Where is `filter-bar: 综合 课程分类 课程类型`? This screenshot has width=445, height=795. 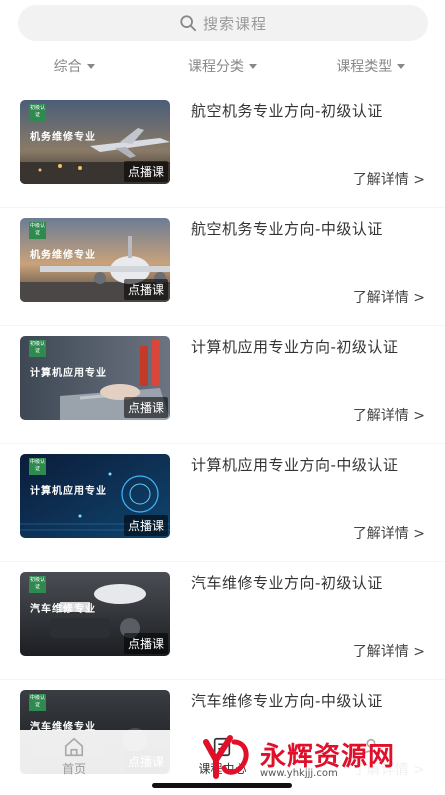
filter-bar: 综合 课程分类 课程类型 is located at coordinates (222, 66).